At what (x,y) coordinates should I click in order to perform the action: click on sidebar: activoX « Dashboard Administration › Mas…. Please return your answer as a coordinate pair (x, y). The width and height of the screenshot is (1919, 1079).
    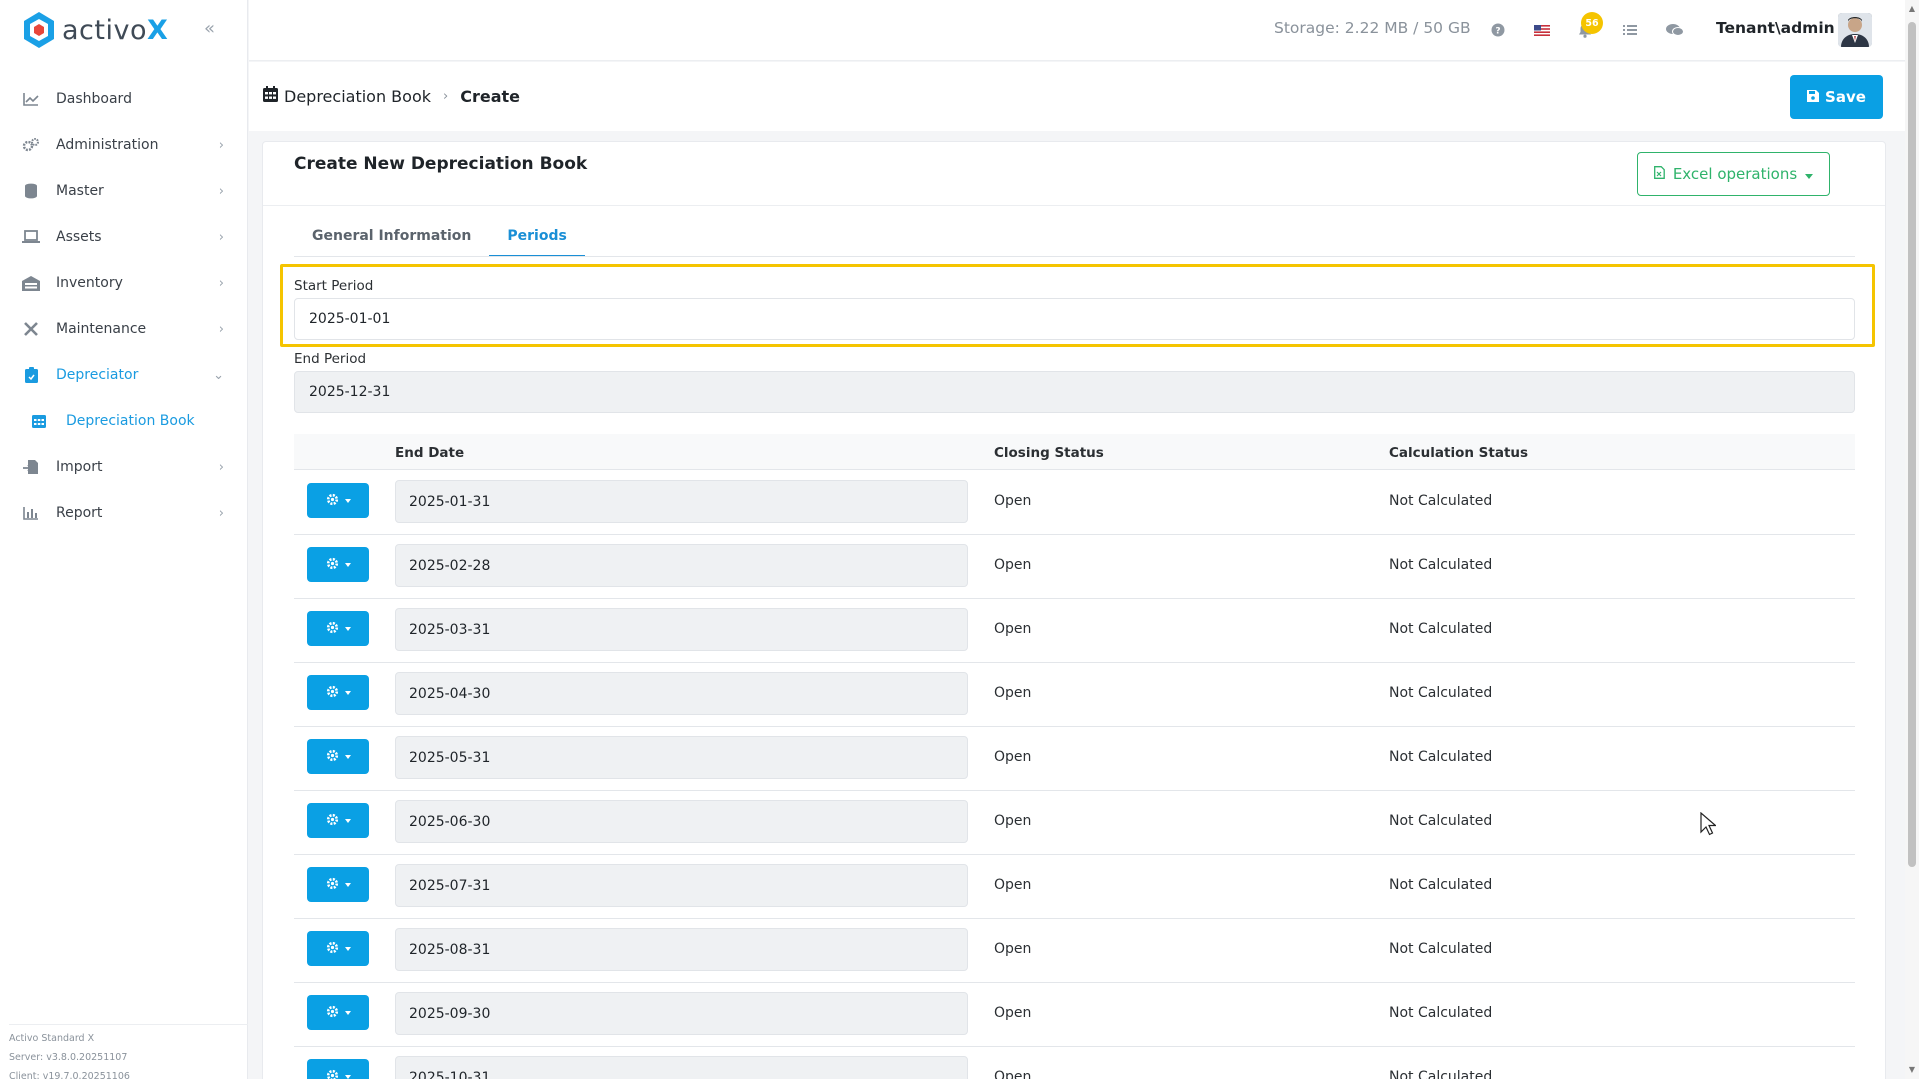
    Looking at the image, I should click on (124, 539).